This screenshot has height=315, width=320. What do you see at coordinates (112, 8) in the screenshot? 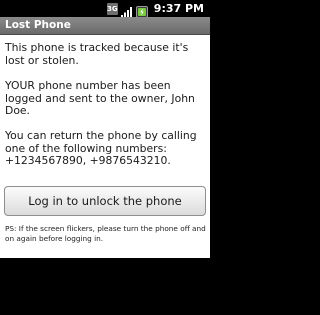
I see `network-3g-icon: 3G` at bounding box center [112, 8].